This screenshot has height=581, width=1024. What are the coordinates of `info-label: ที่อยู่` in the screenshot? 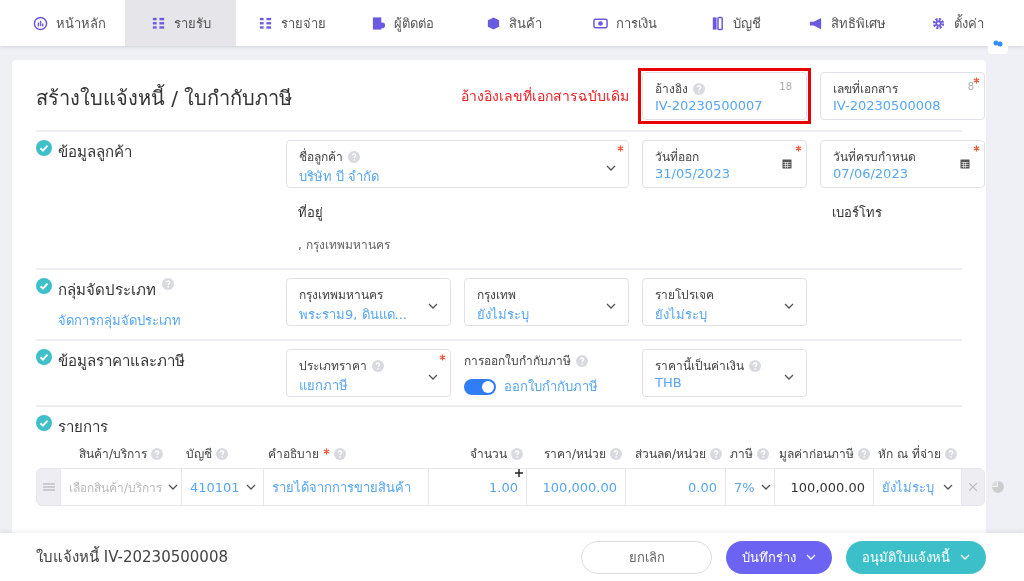 It's located at (311, 213).